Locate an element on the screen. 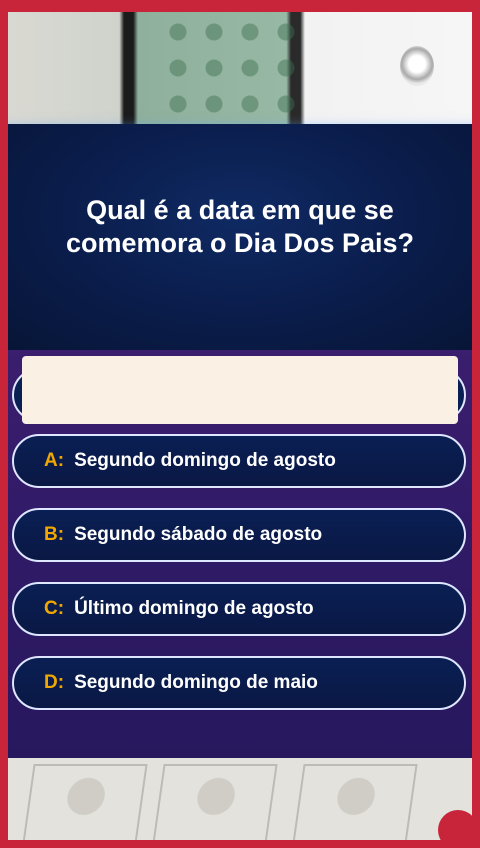 Image resolution: width=480 pixels, height=848 pixels. background-photo-bottom is located at coordinates (240, 799).